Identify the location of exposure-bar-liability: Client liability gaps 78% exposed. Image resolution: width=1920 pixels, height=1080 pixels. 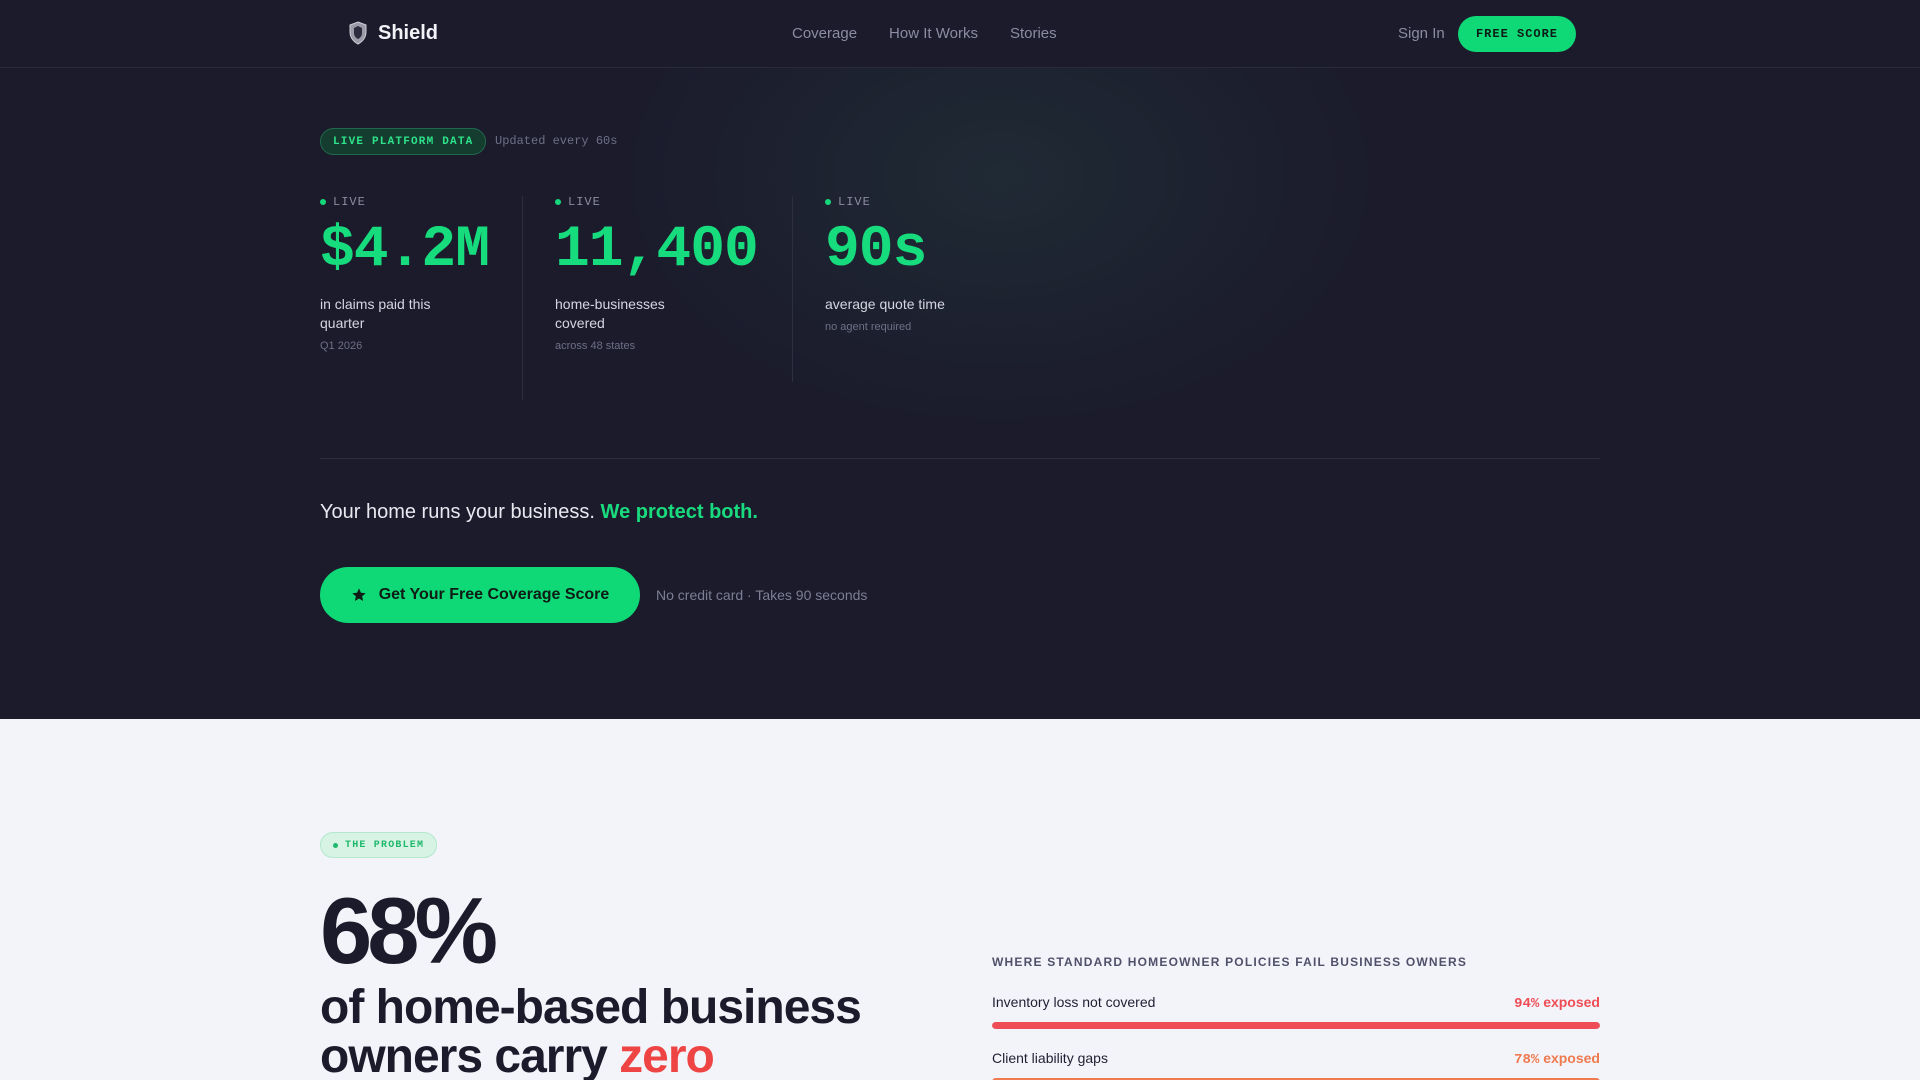
(1296, 1065).